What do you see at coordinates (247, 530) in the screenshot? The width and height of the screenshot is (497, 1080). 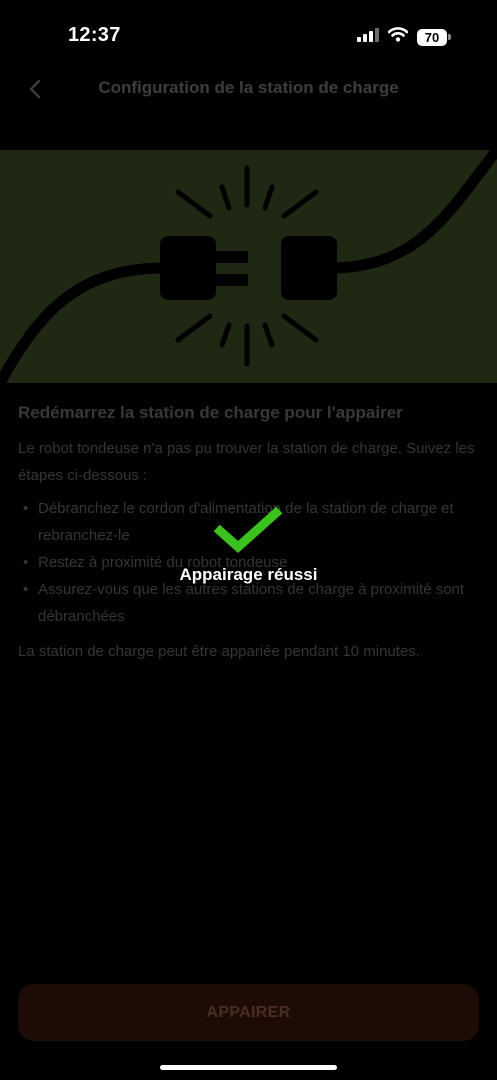 I see `checkmark-icon` at bounding box center [247, 530].